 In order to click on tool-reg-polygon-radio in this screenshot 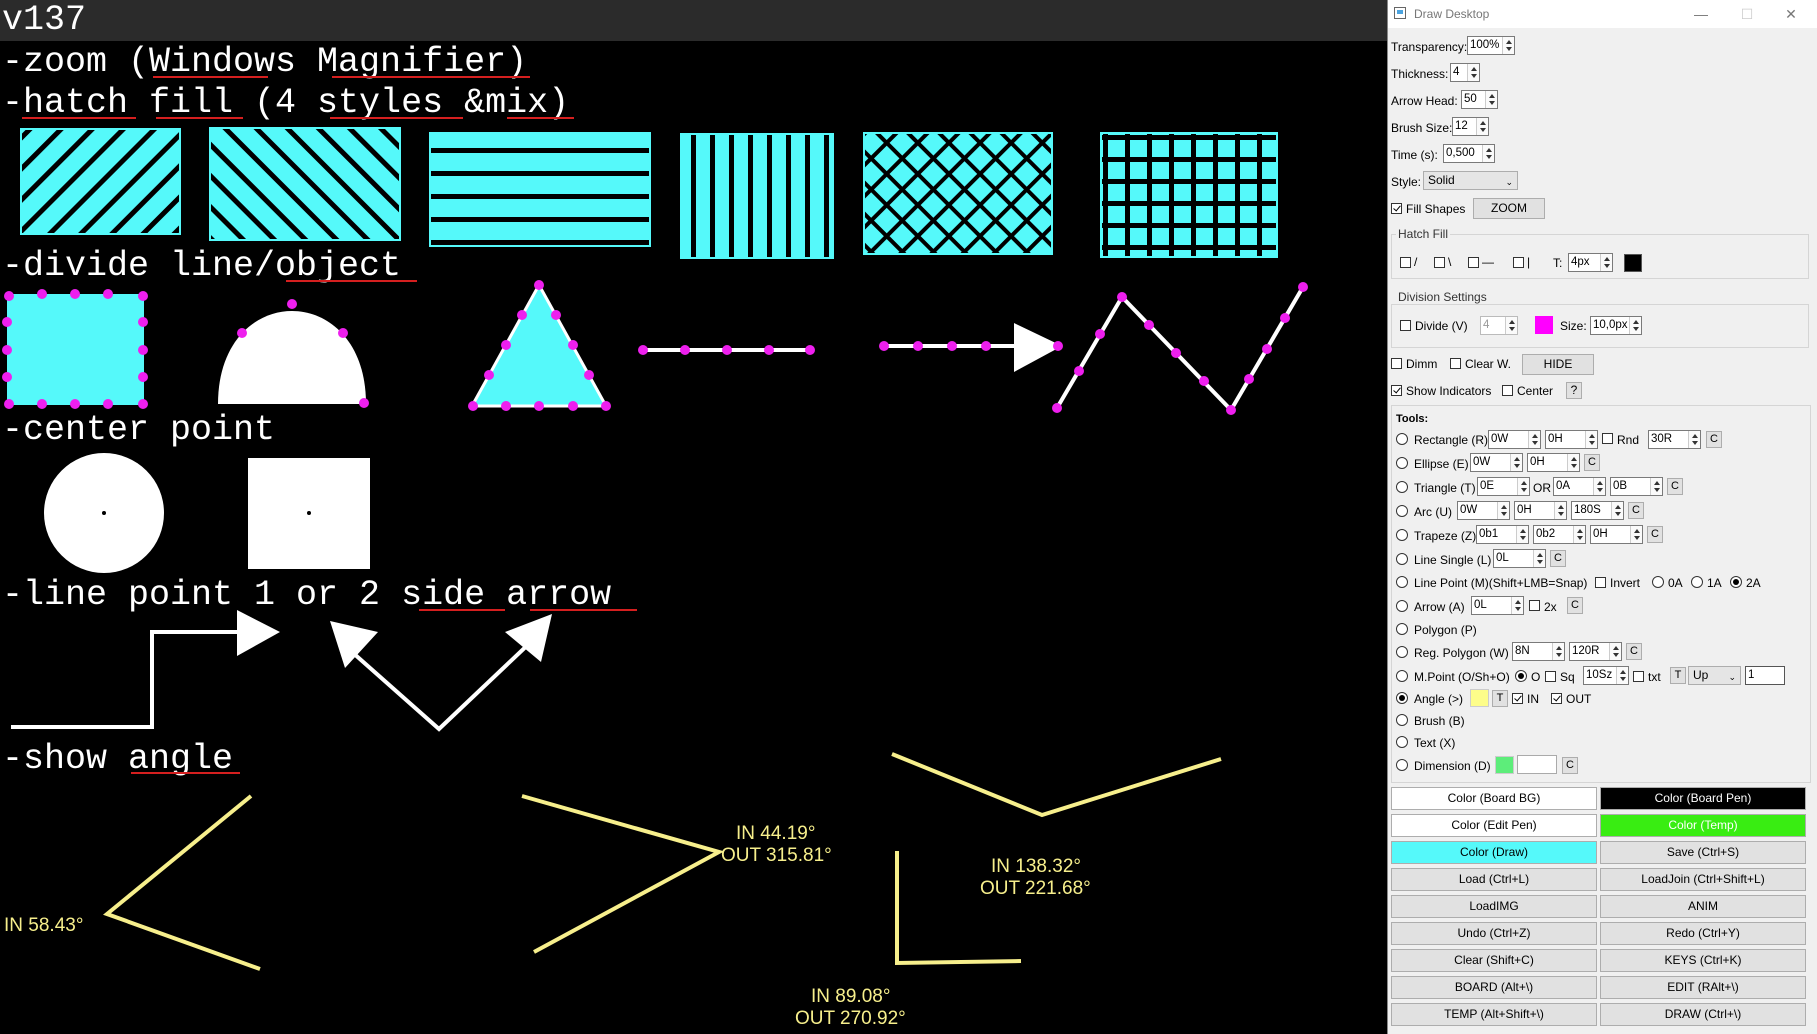, I will do `click(1402, 652)`.